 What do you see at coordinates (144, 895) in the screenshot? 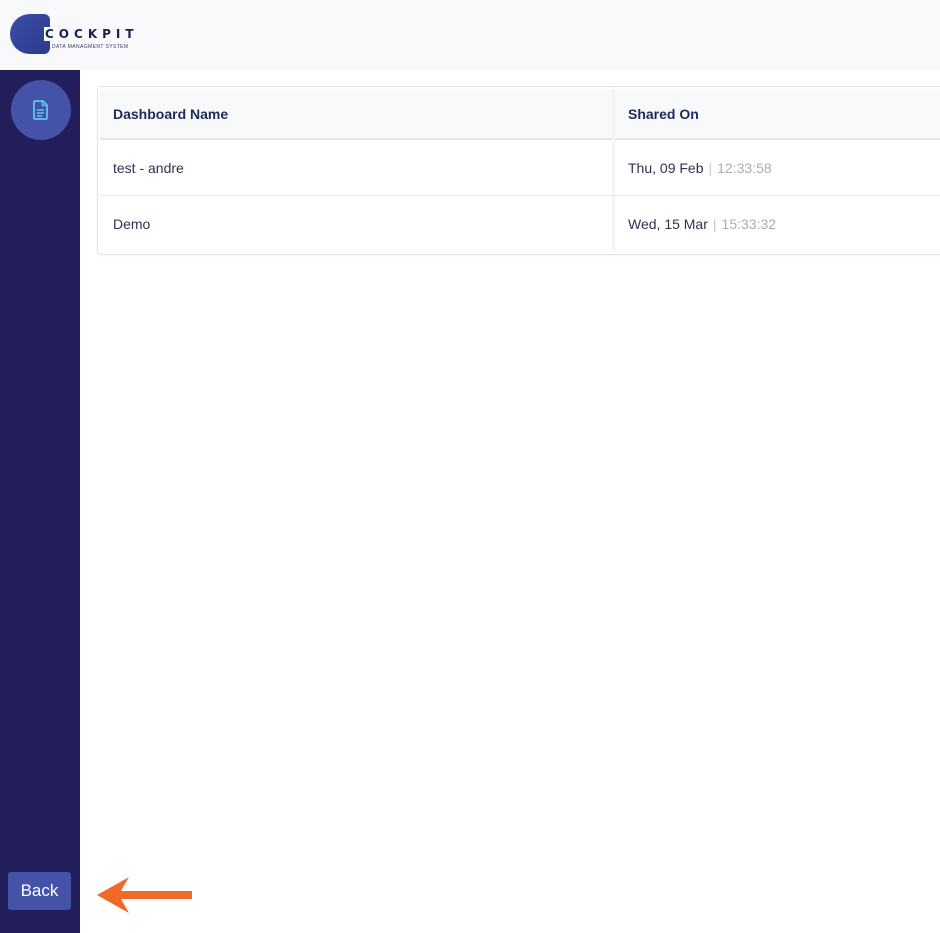
I see `annotation-arrow-icon` at bounding box center [144, 895].